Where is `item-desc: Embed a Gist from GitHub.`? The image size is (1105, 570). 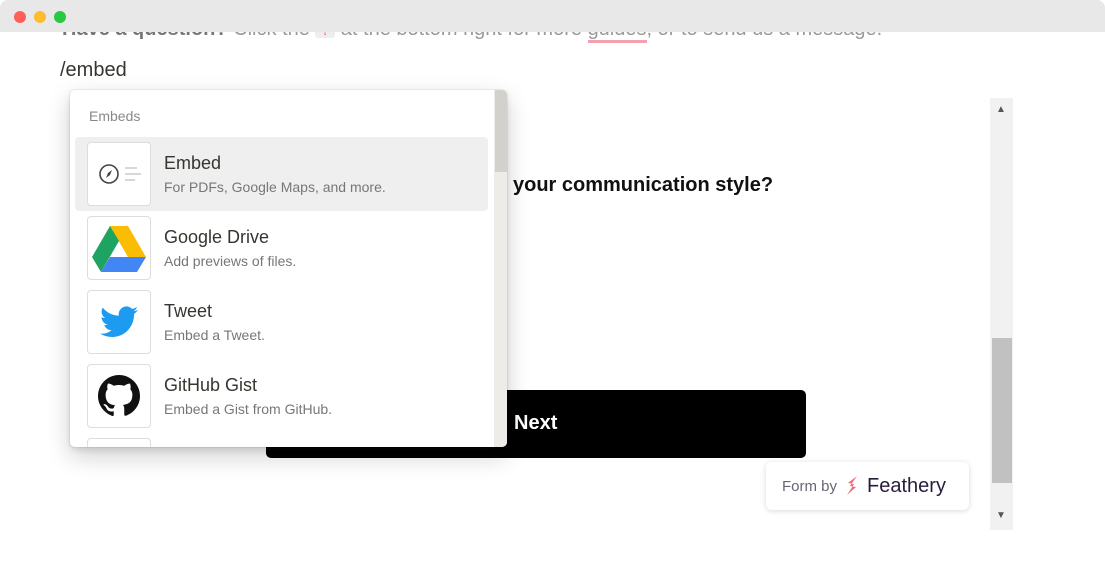
item-desc: Embed a Gist from GitHub. is located at coordinates (248, 409).